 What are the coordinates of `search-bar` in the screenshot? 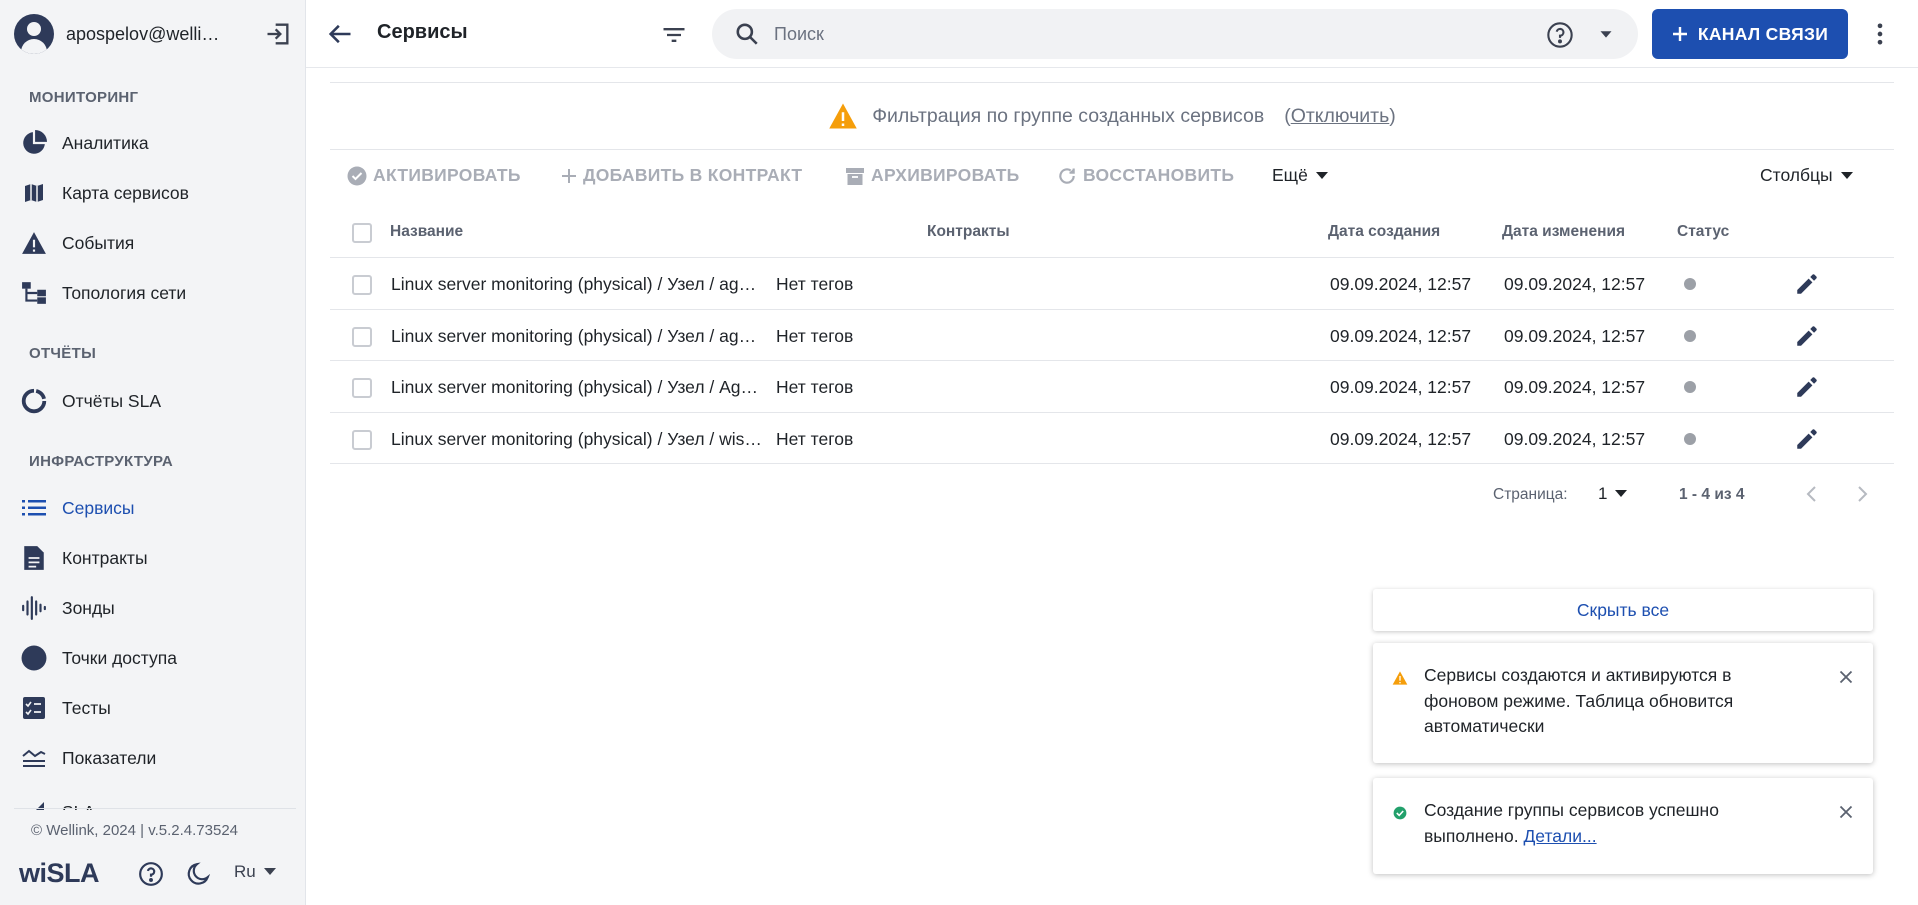 It's located at (1175, 34).